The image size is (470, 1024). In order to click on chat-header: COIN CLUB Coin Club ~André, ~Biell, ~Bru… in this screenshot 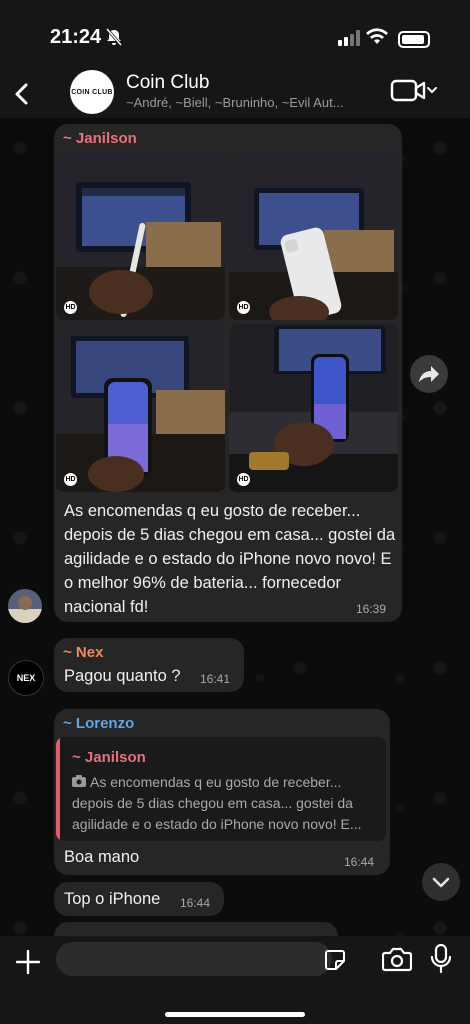, I will do `click(235, 94)`.